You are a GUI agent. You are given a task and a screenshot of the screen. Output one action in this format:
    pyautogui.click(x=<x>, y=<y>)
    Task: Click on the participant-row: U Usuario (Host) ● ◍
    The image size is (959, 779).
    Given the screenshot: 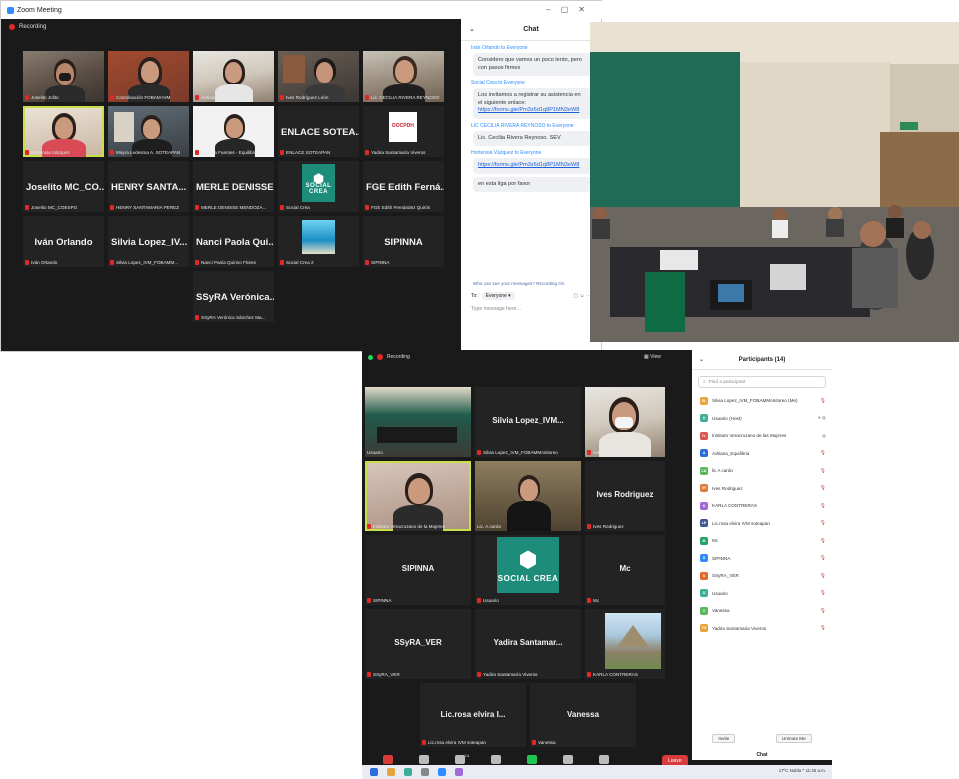 What is the action you would take?
    pyautogui.click(x=762, y=419)
    